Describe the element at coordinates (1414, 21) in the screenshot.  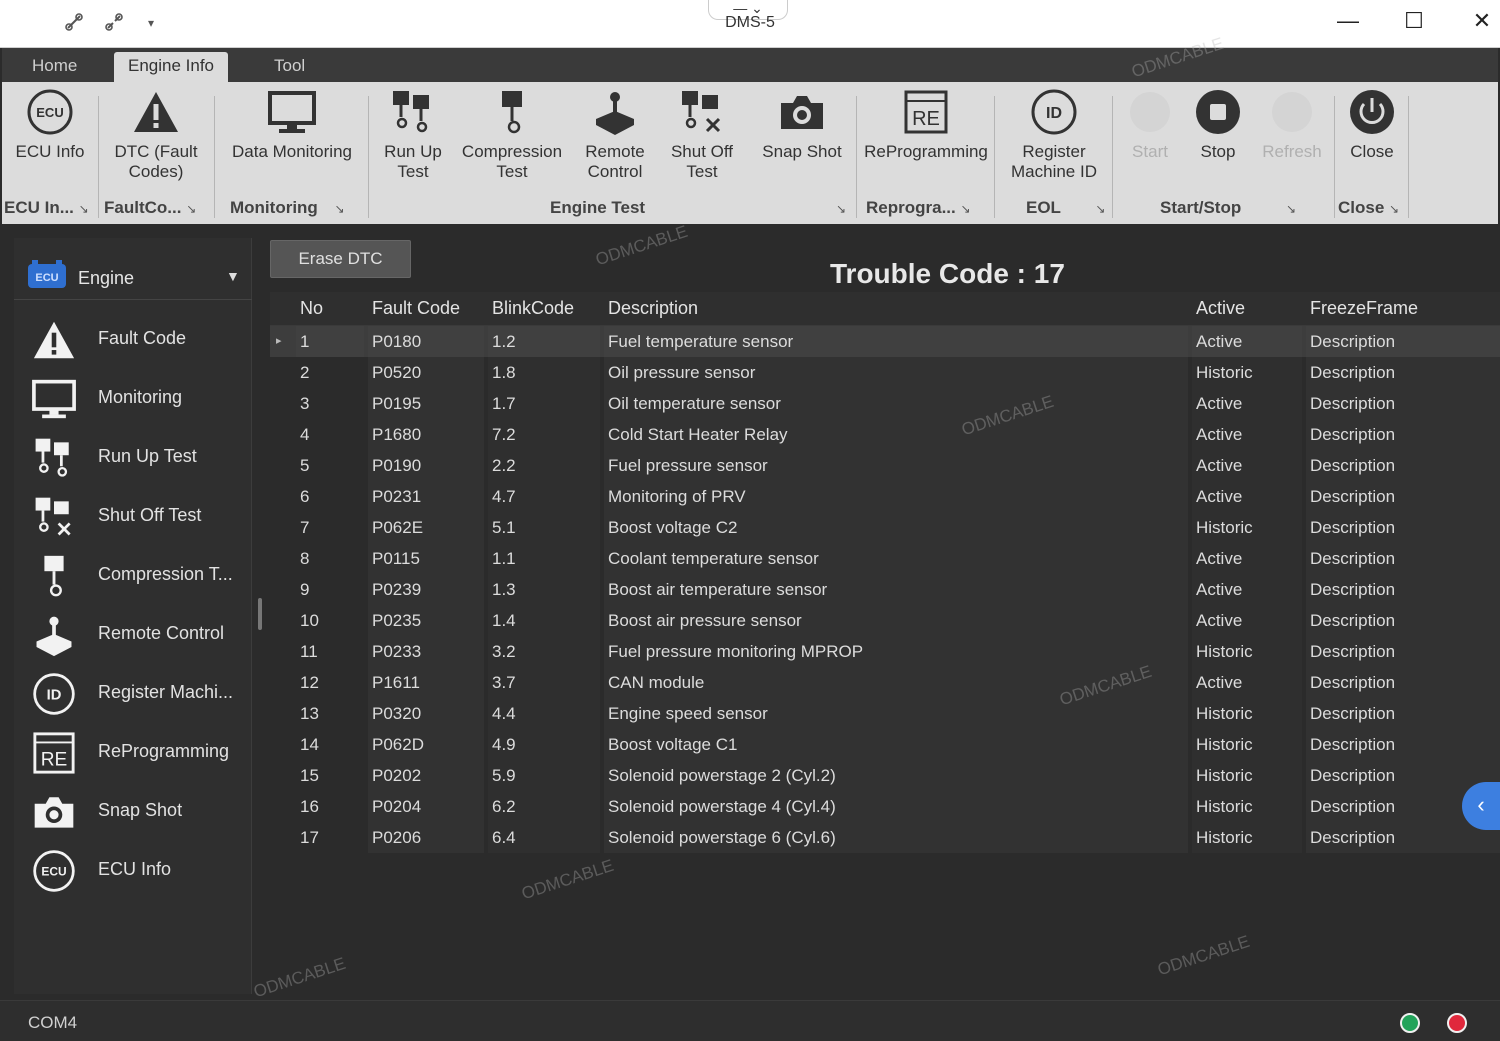
I see `maximize-button: ☐` at that location.